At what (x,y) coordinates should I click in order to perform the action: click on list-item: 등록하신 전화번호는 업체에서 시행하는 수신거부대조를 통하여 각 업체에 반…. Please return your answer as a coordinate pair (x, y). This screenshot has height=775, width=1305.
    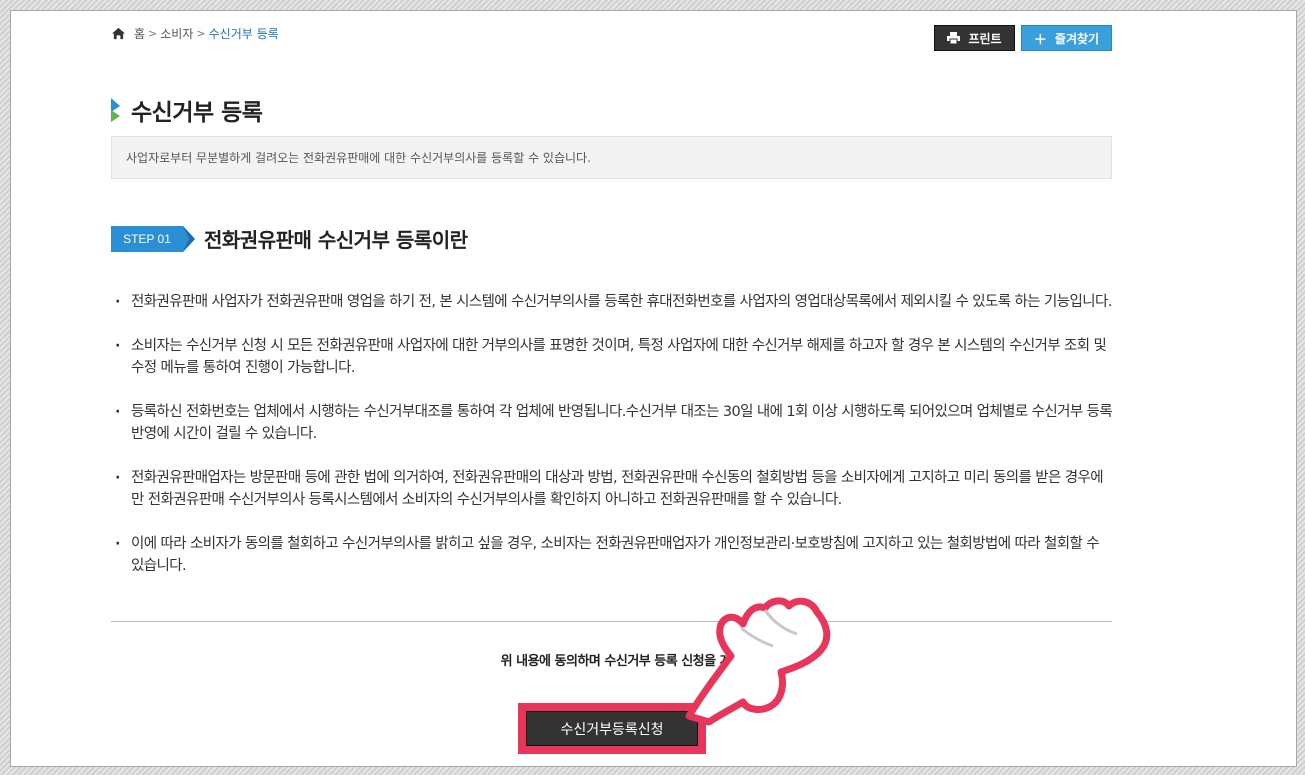
    Looking at the image, I should click on (615, 423).